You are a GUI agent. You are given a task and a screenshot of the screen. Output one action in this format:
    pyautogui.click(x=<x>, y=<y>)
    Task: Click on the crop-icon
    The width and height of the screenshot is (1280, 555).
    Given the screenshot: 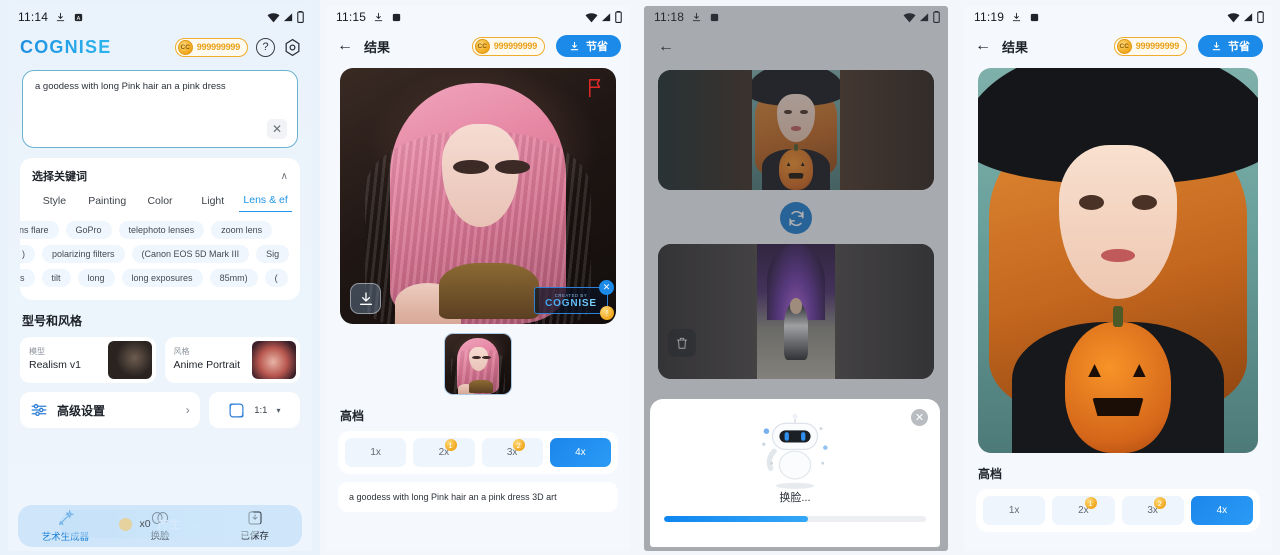 What is the action you would take?
    pyautogui.click(x=236, y=410)
    